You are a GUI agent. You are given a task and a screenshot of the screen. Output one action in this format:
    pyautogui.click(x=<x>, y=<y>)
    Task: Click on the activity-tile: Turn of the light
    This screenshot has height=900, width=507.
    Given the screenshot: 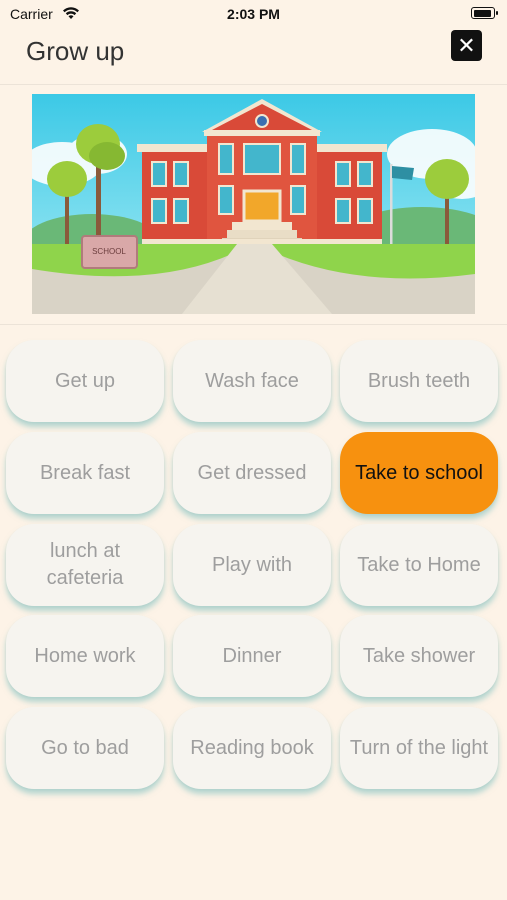 What is the action you would take?
    pyautogui.click(x=419, y=748)
    